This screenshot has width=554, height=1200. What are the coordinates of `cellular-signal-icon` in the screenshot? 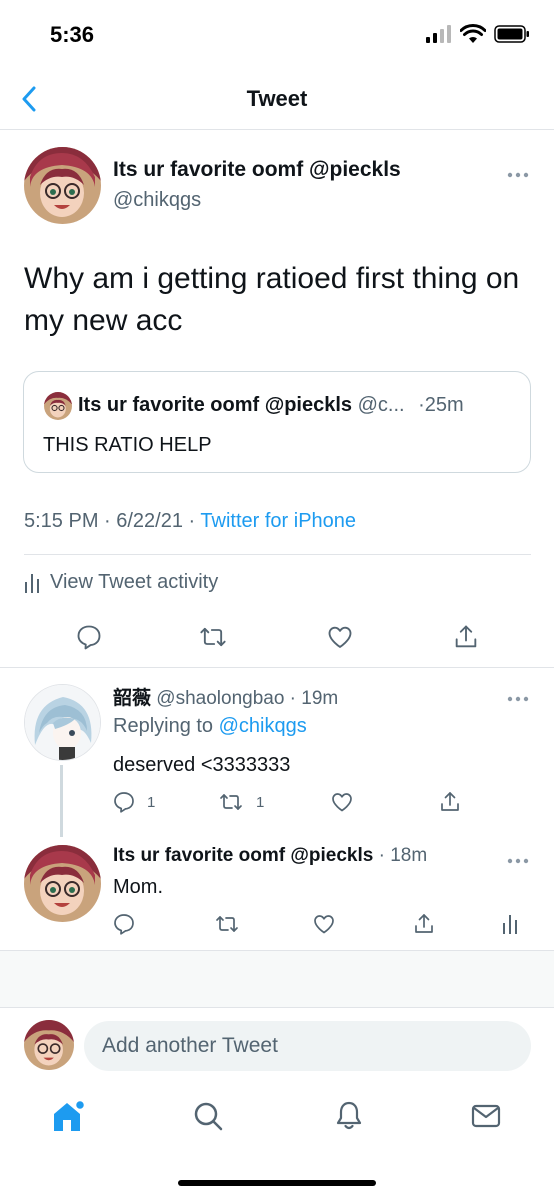 It's located at (438, 34).